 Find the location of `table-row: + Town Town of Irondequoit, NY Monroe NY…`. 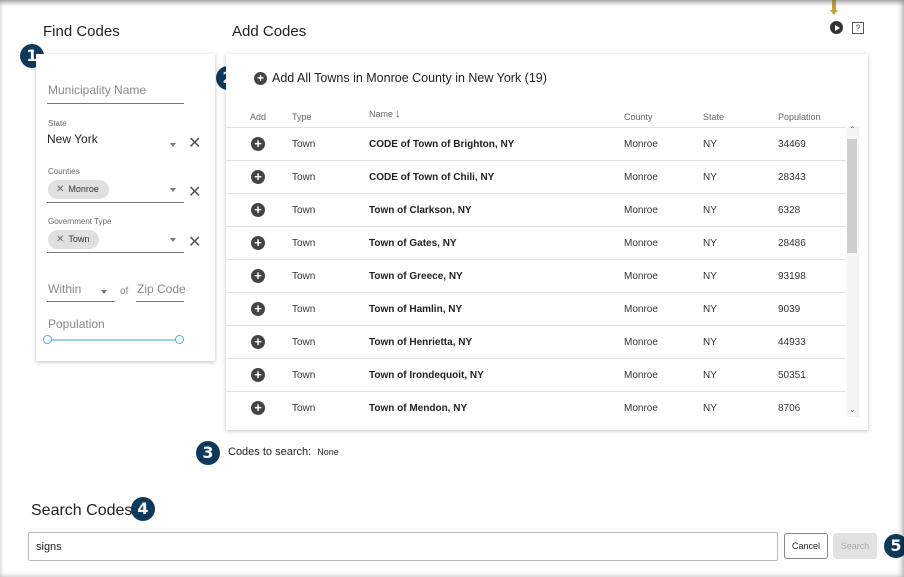

table-row: + Town Town of Irondequoit, NY Monroe NY… is located at coordinates (536, 374).